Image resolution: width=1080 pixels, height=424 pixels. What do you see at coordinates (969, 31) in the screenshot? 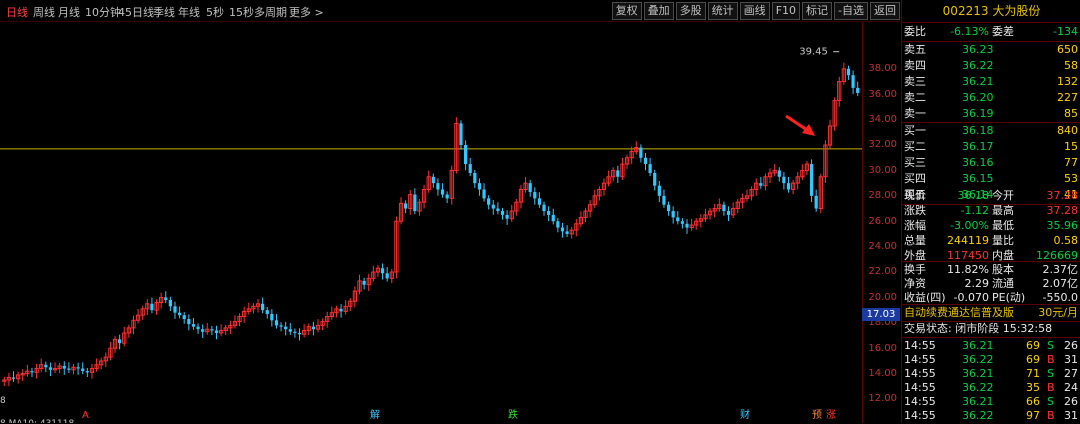
I see `weibi-value: -6.13%` at bounding box center [969, 31].